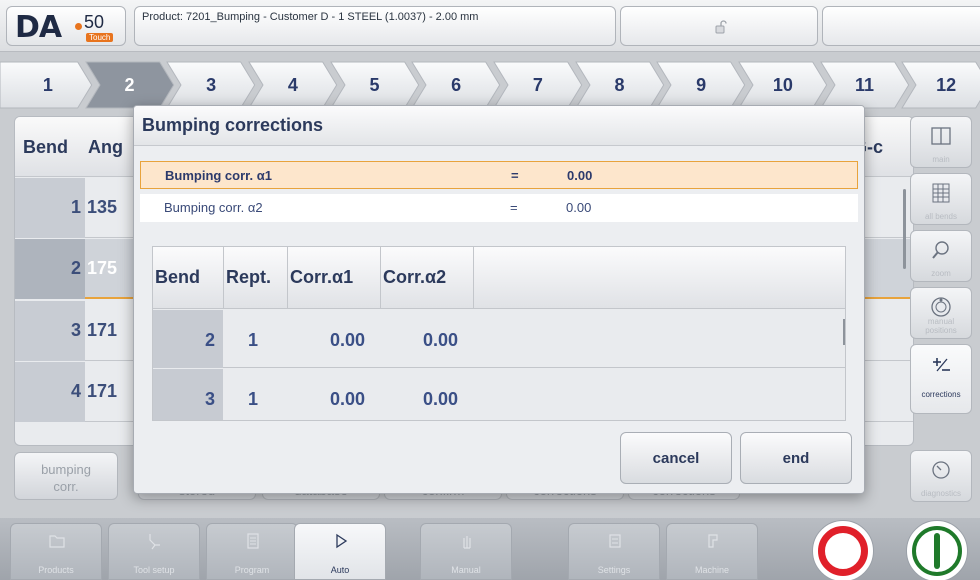  I want to click on nav-label: Program, so click(252, 570).